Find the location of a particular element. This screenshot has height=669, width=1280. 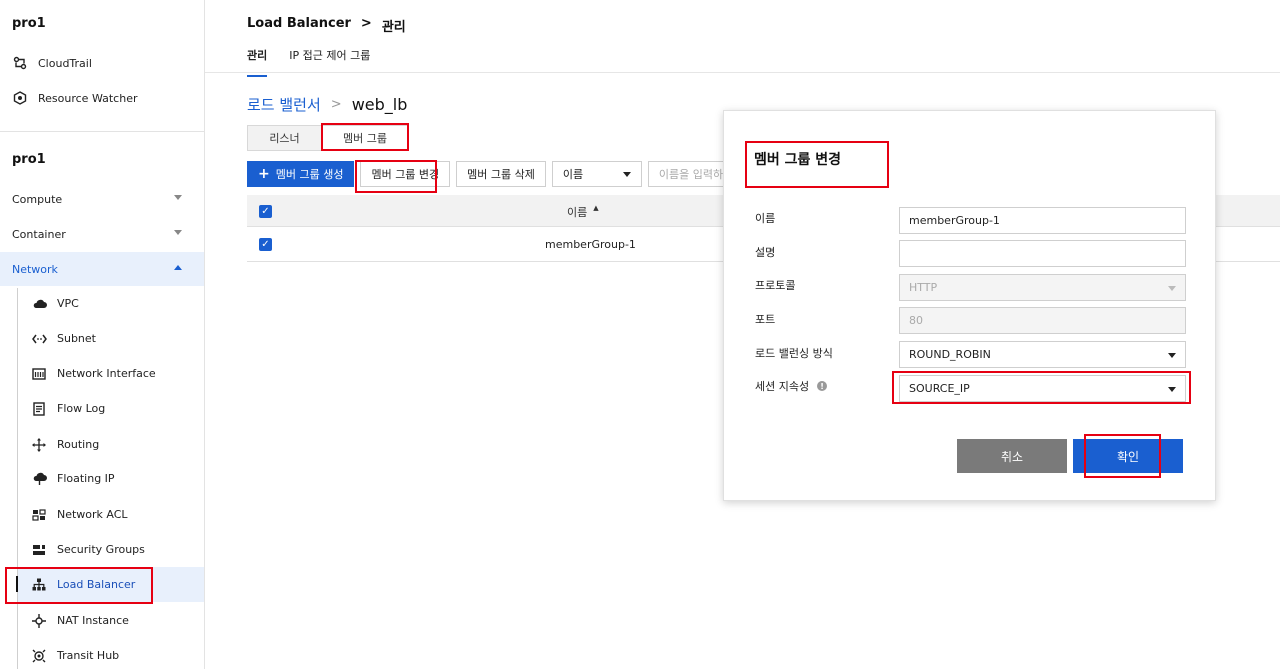

search-field-select: 이름 is located at coordinates (596, 174).